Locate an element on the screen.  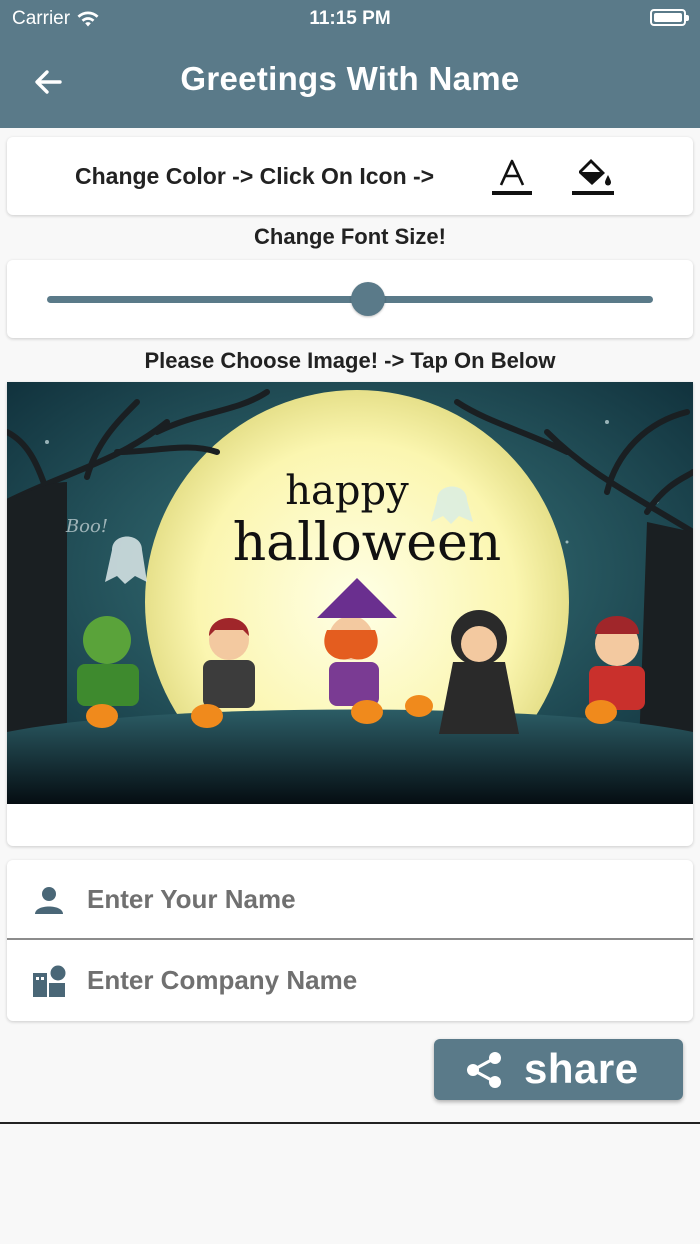
person-icon is located at coordinates (49, 900).